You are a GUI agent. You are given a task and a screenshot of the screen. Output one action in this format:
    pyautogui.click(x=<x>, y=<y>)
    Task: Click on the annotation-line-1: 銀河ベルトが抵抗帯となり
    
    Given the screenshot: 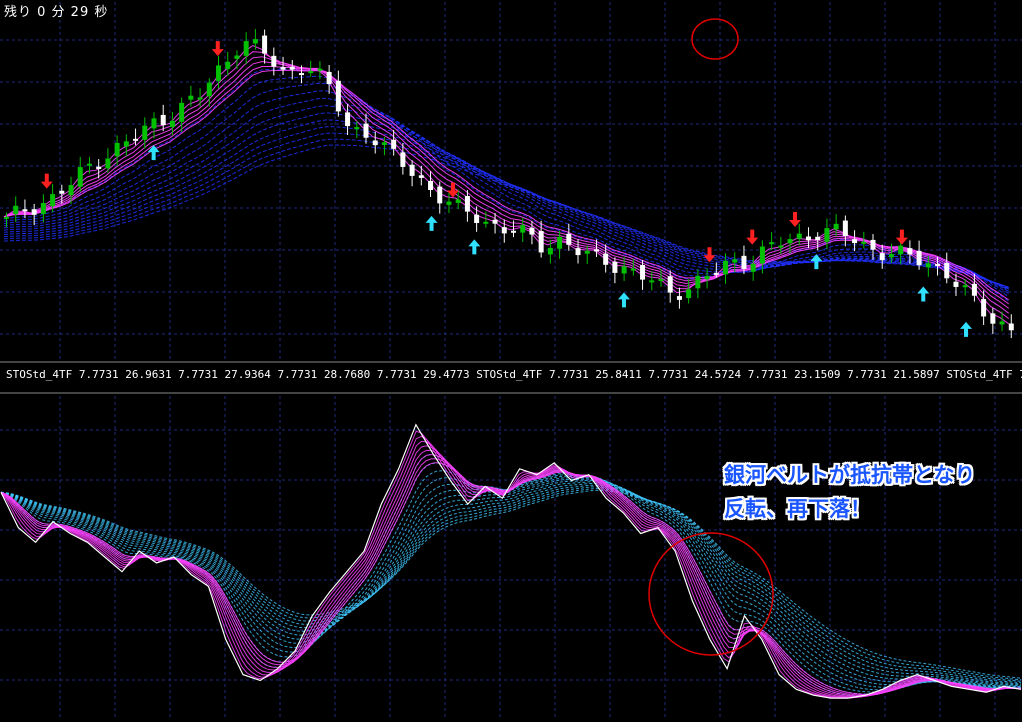 What is the action you would take?
    pyautogui.click(x=850, y=475)
    